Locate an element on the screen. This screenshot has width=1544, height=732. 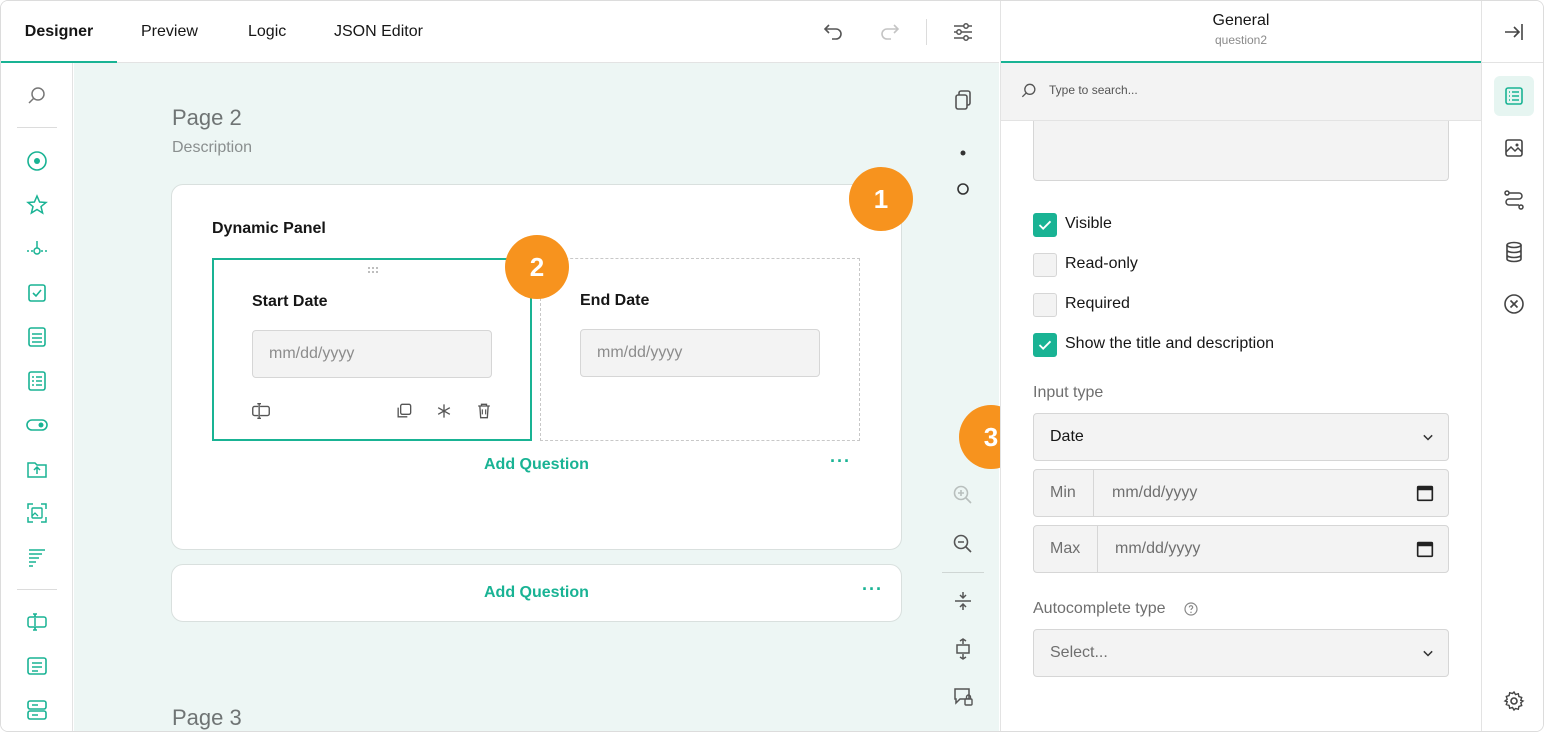
toolbar-divider is located at coordinates (926, 32).